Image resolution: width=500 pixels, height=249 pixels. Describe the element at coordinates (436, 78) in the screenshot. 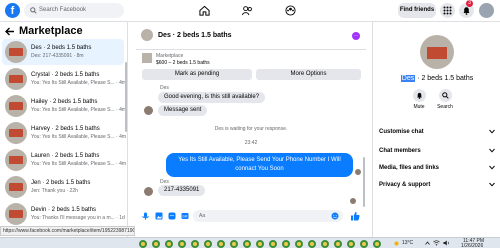

I see `info-title: Des · 2 beds 1.5 baths` at that location.